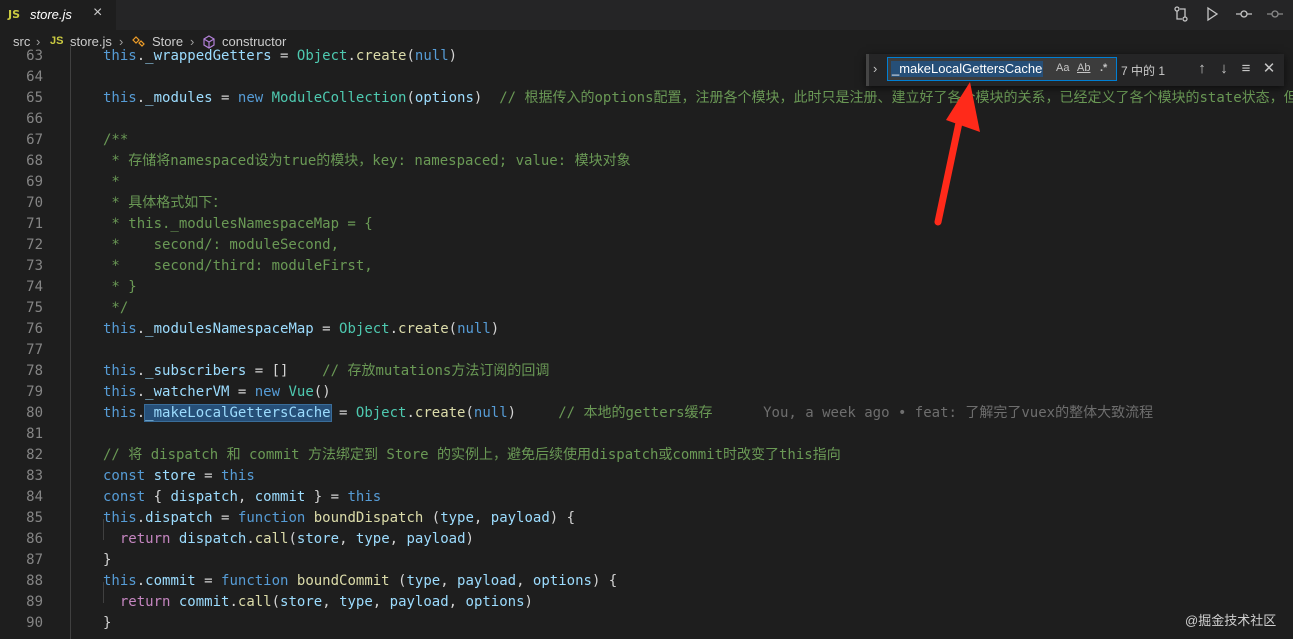 This screenshot has width=1293, height=639. What do you see at coordinates (34, 224) in the screenshot?
I see `line-number: 71` at bounding box center [34, 224].